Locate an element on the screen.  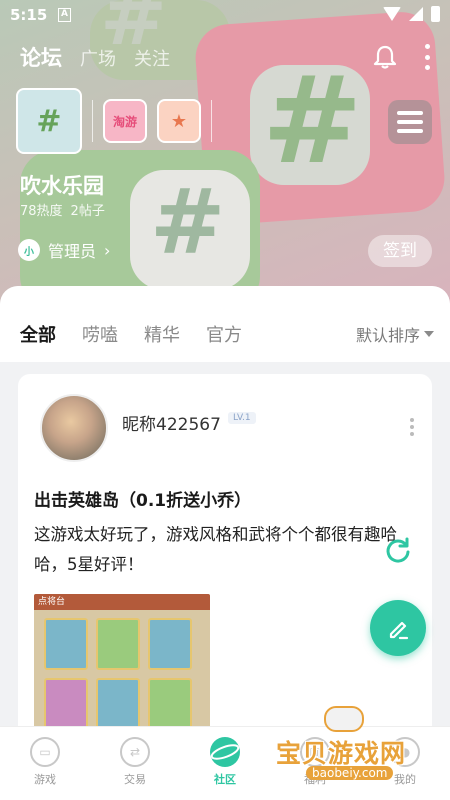
gamepad-icon is located at coordinates (344, 719).